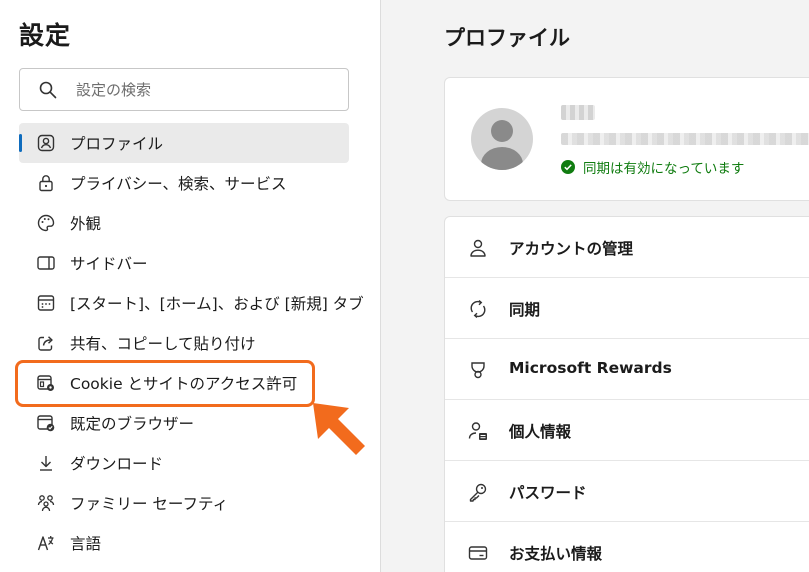 The height and width of the screenshot is (572, 809). Describe the element at coordinates (627, 547) in the screenshot. I see `menu-item-payment-info: お支払い情報` at that location.